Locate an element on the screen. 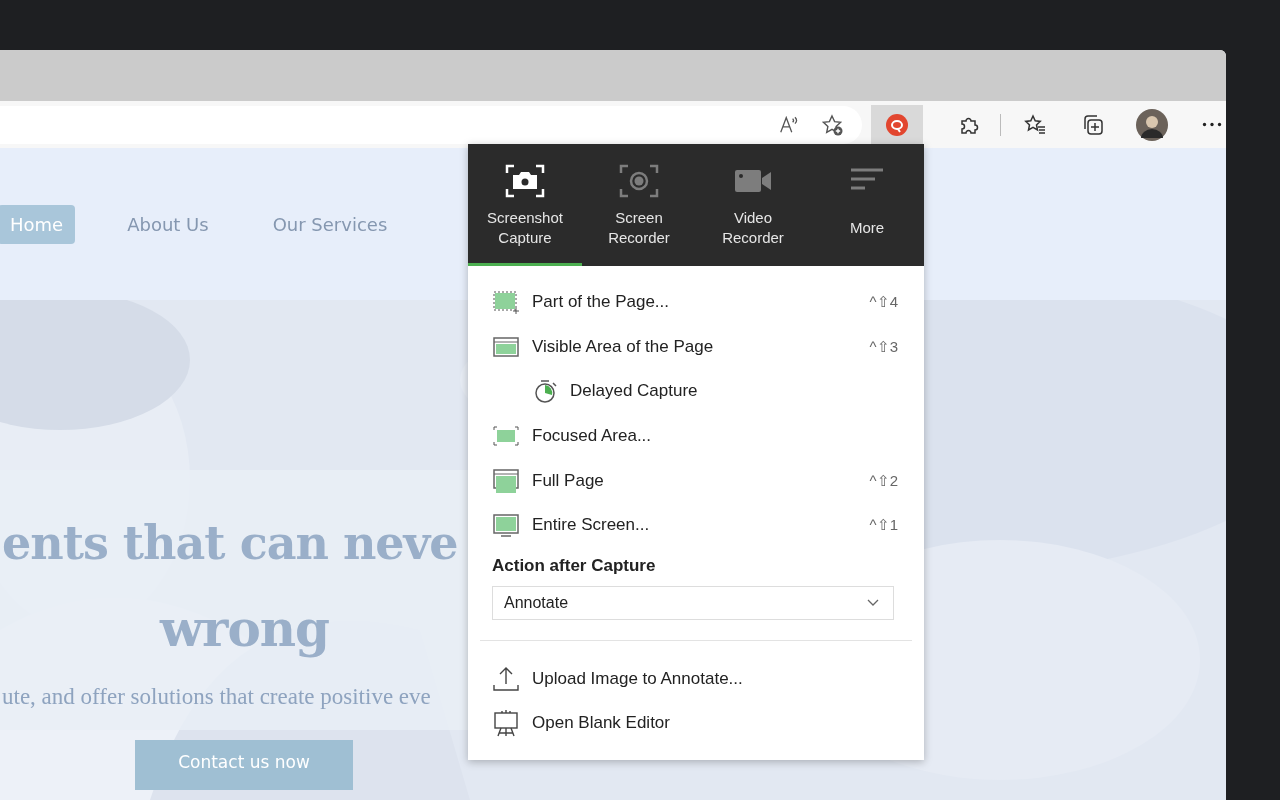 The image size is (1280, 800). extension-button is located at coordinates (897, 124).